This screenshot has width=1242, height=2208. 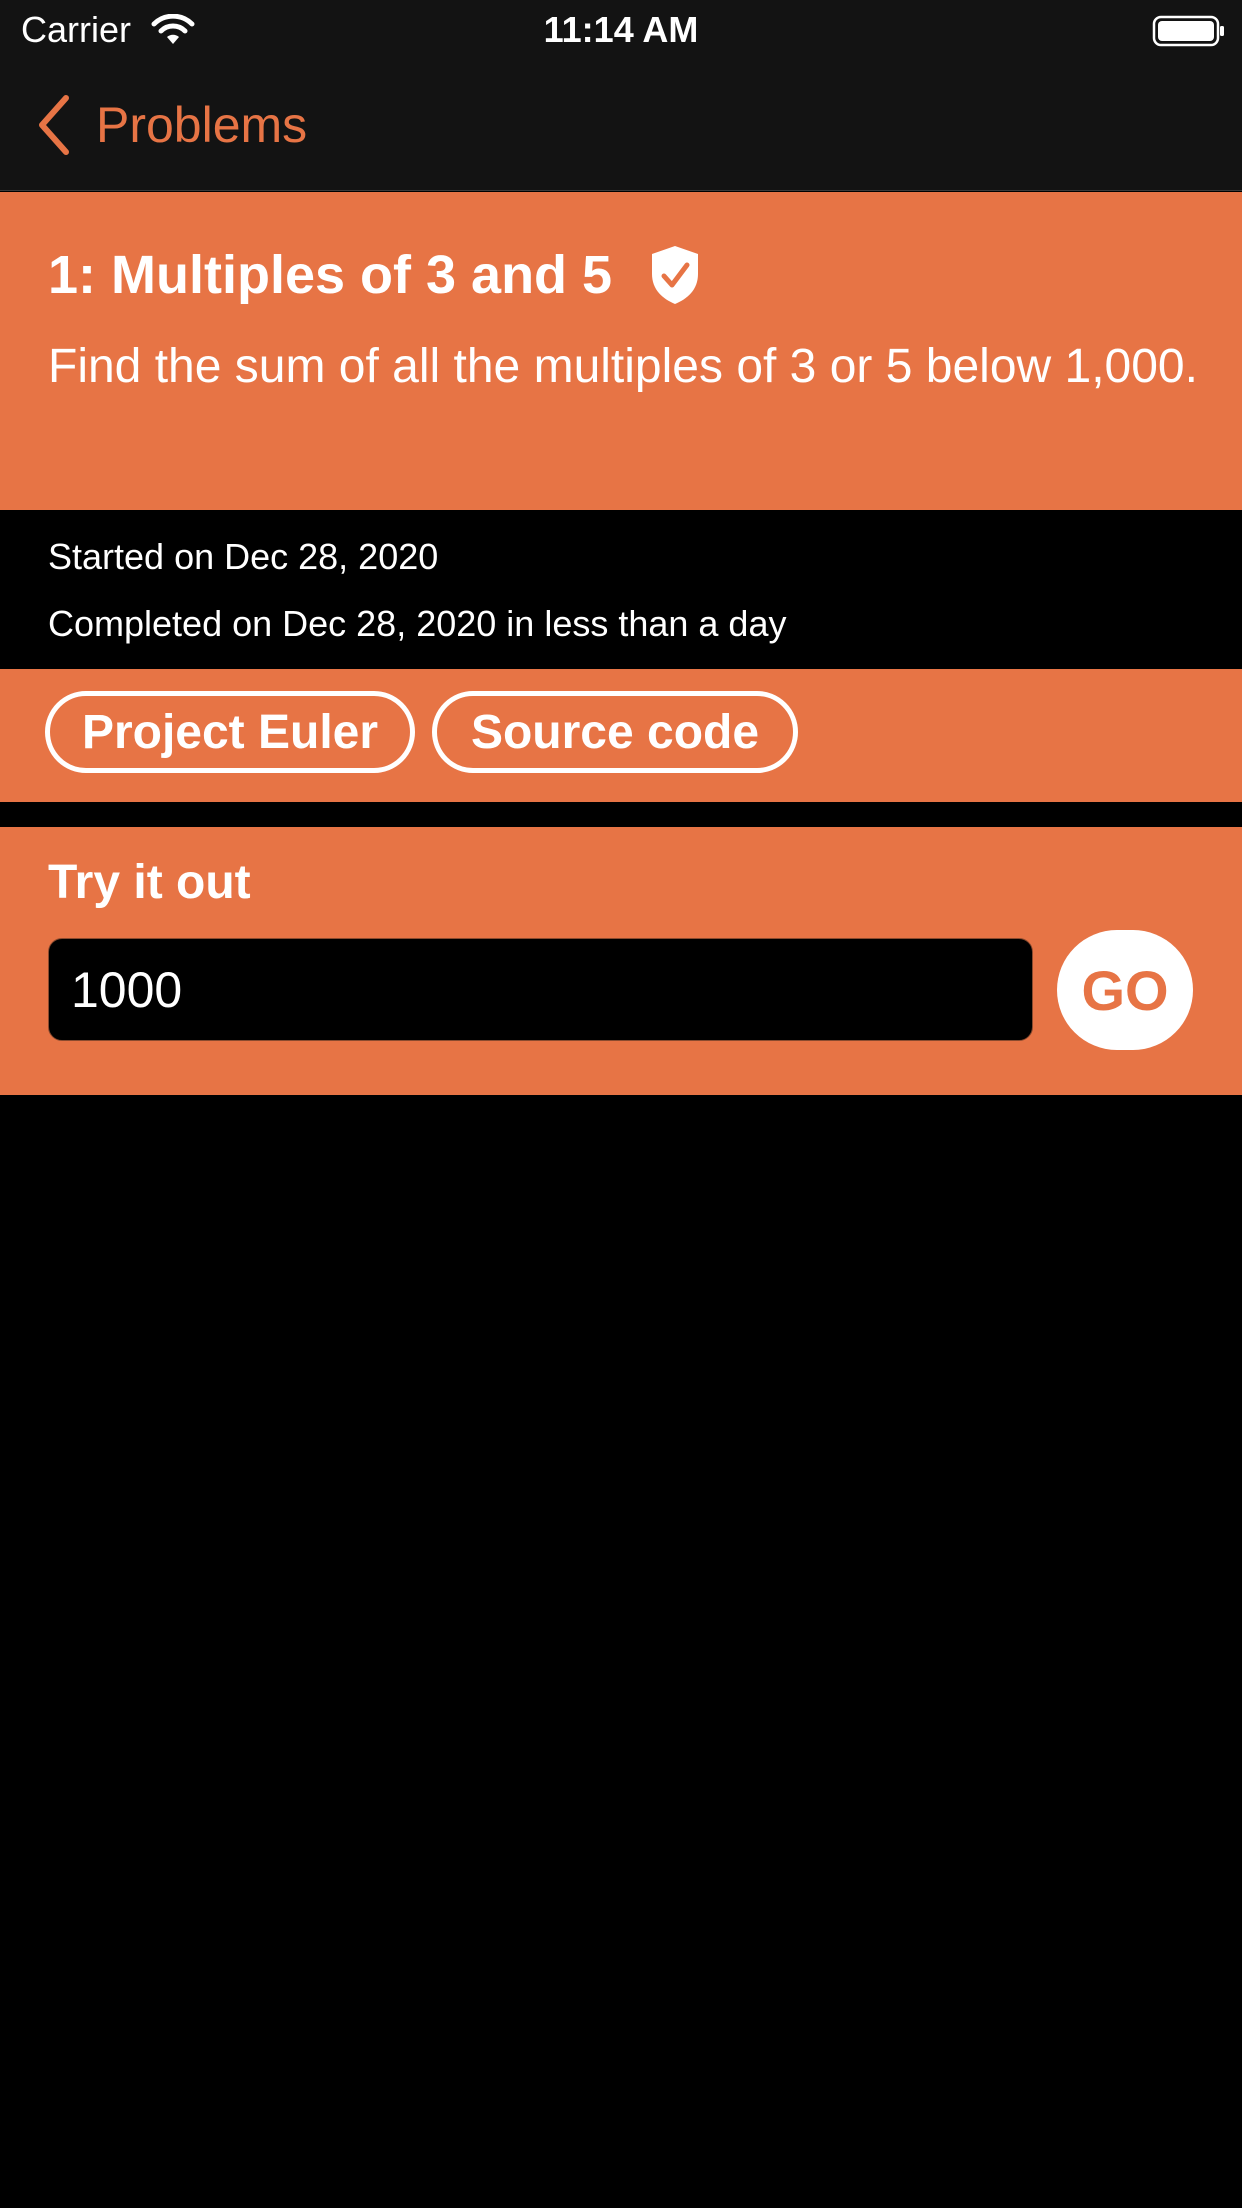 What do you see at coordinates (1188, 31) in the screenshot?
I see `battery-icon` at bounding box center [1188, 31].